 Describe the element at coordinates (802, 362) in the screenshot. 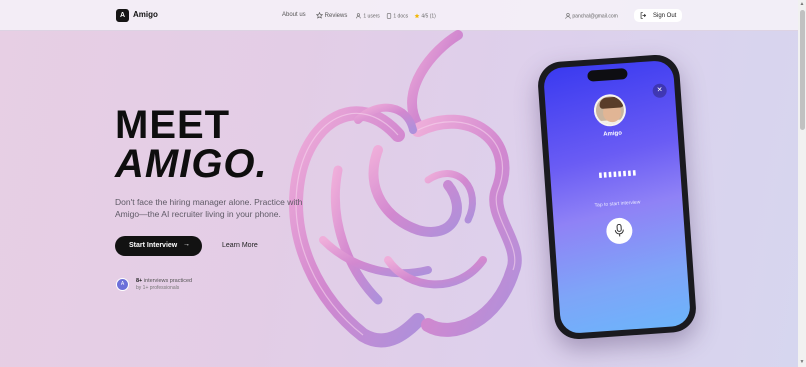

I see `scroll-down-arrow-icon: ▼` at that location.